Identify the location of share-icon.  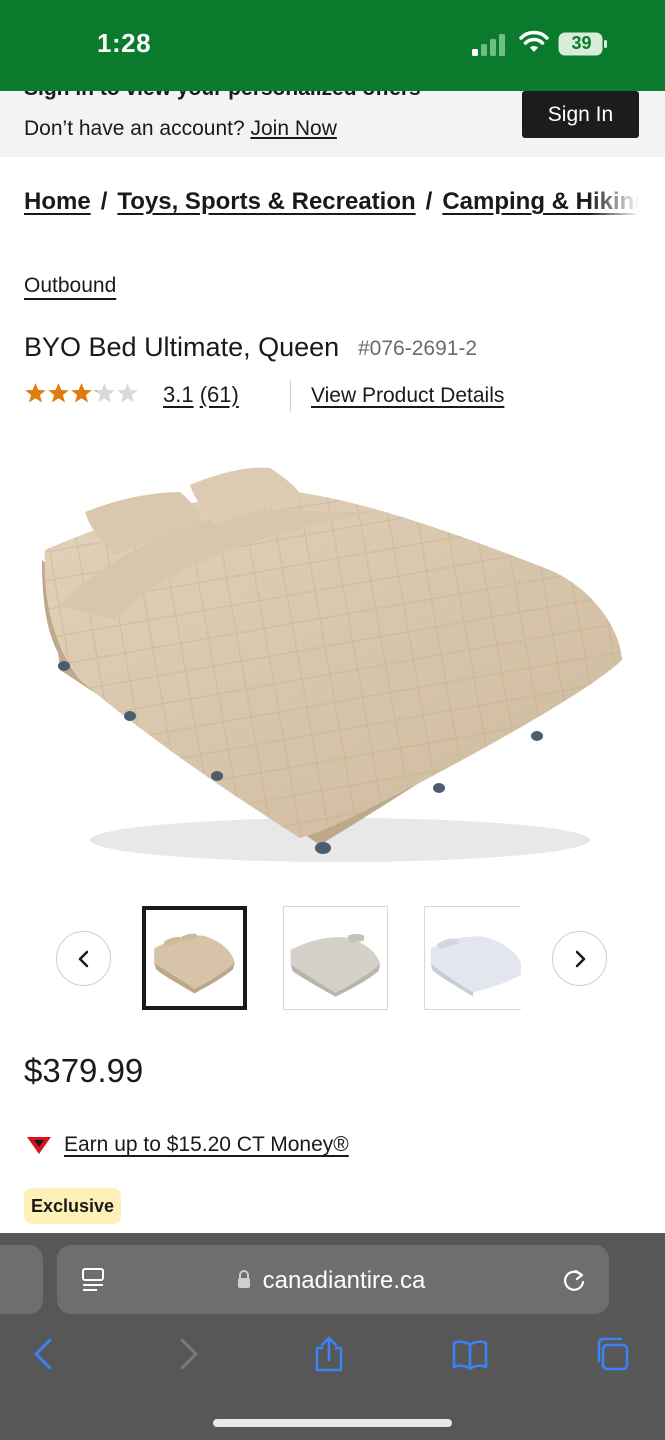
(329, 1354).